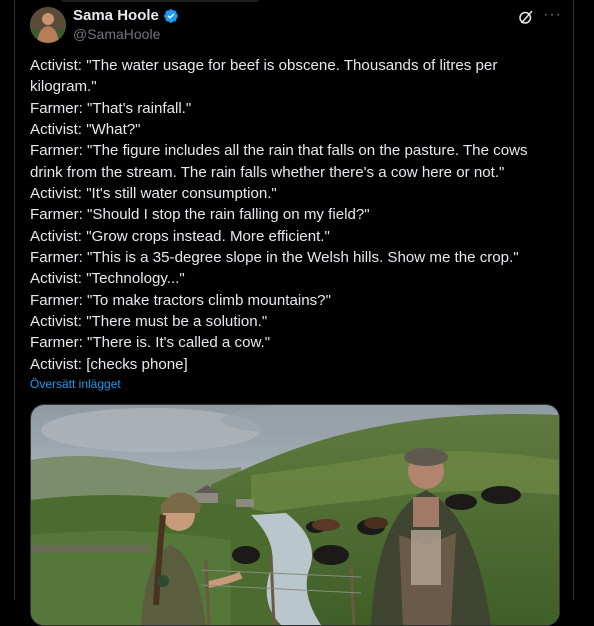  I want to click on author-name-row: Sama Hoole, so click(126, 15).